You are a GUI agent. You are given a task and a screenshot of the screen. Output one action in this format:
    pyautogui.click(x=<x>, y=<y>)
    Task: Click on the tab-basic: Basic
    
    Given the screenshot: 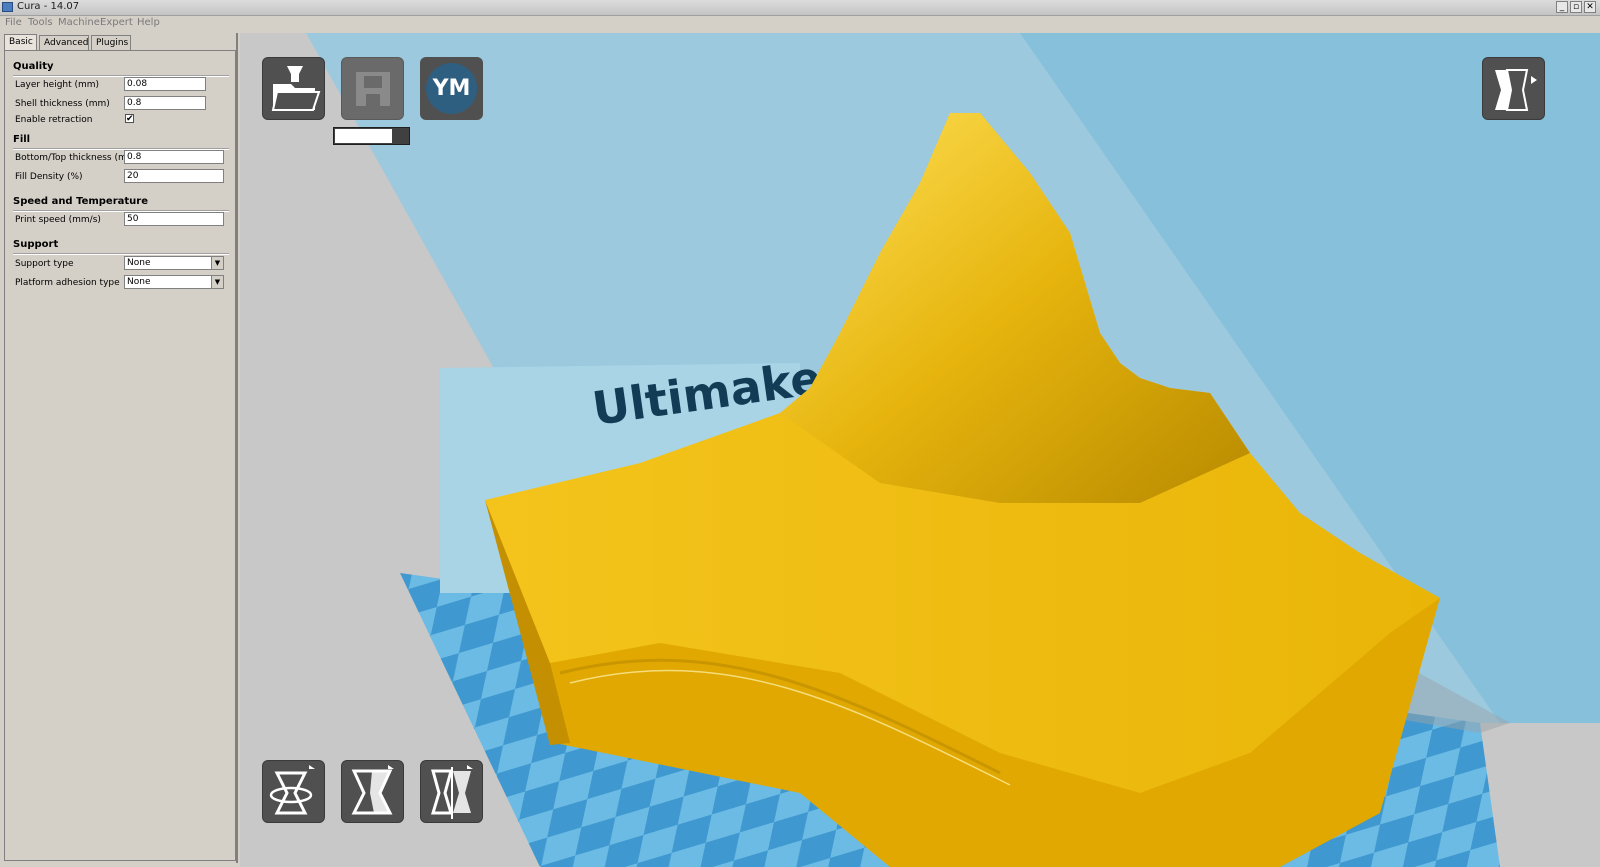 What is the action you would take?
    pyautogui.click(x=20, y=42)
    